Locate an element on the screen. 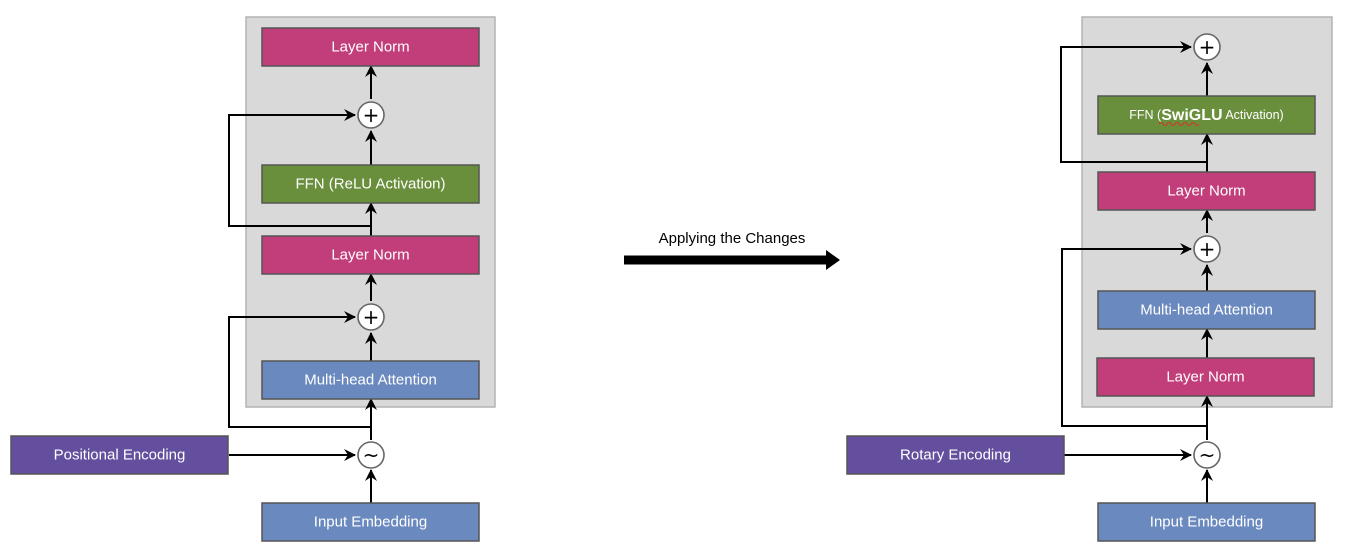  right-layer-norm-lower-label: Layer Norm is located at coordinates (1205, 377).